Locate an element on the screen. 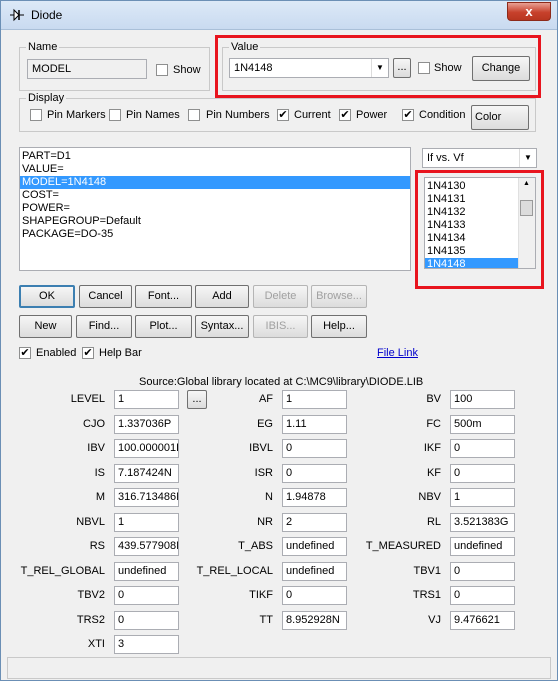 The width and height of the screenshot is (558, 681). param-label-m: M is located at coordinates (100, 497).